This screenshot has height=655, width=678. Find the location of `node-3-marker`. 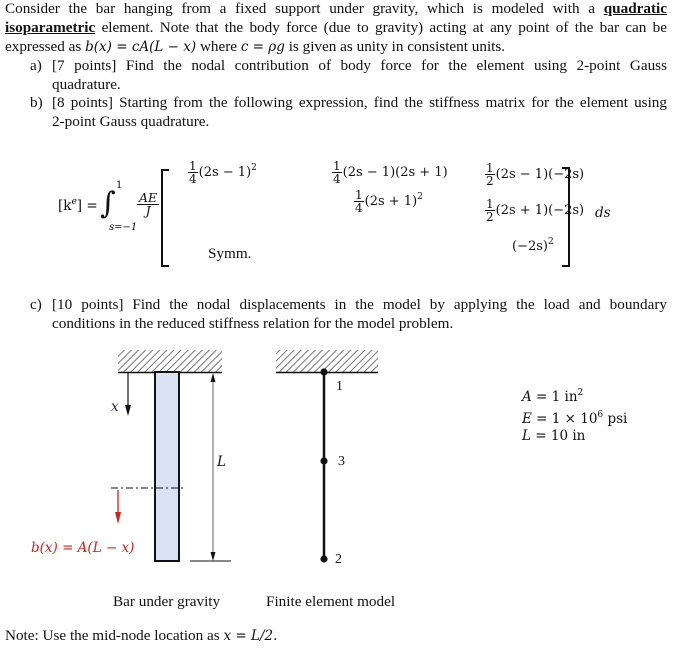

node-3-marker is located at coordinates (324, 461).